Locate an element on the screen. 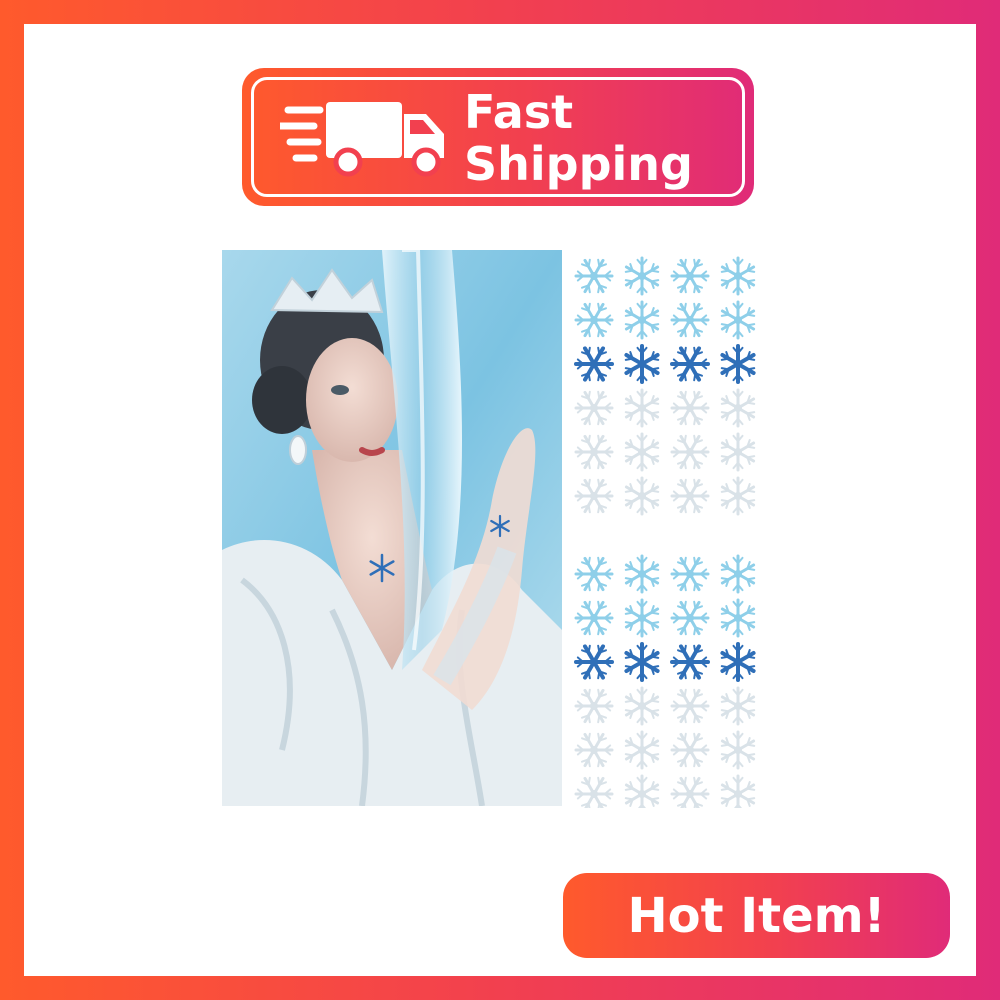 This screenshot has width=1000, height=1000. fast-shipping-line1: Fast is located at coordinates (519, 112).